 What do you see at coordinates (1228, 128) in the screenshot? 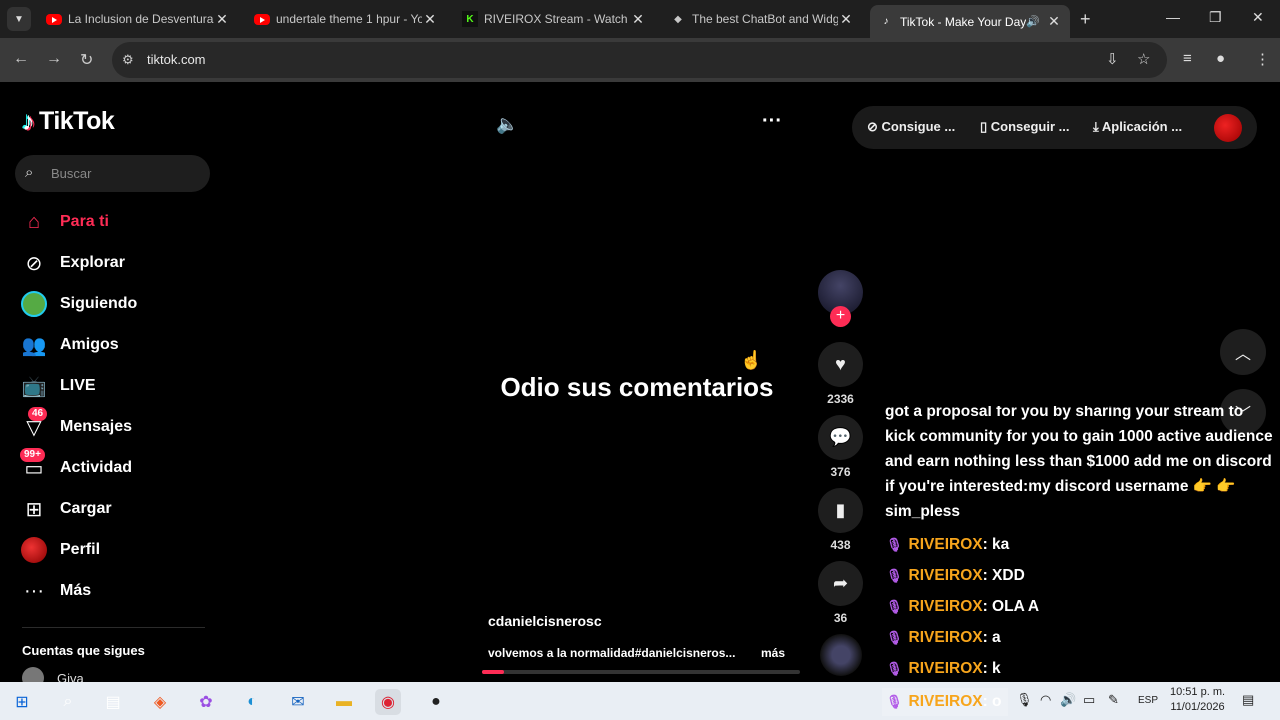
I see `user-avatar` at bounding box center [1228, 128].